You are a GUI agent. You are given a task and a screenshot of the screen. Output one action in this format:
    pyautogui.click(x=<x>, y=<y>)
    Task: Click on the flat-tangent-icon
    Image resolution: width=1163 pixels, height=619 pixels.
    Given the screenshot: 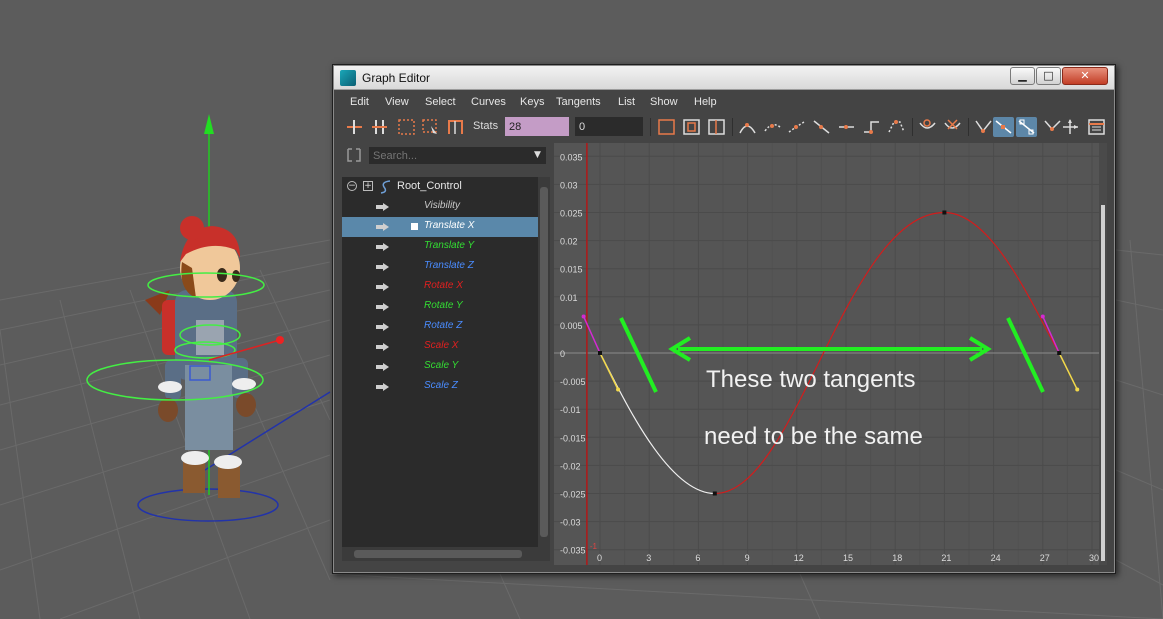 What is the action you would take?
    pyautogui.click(x=846, y=127)
    